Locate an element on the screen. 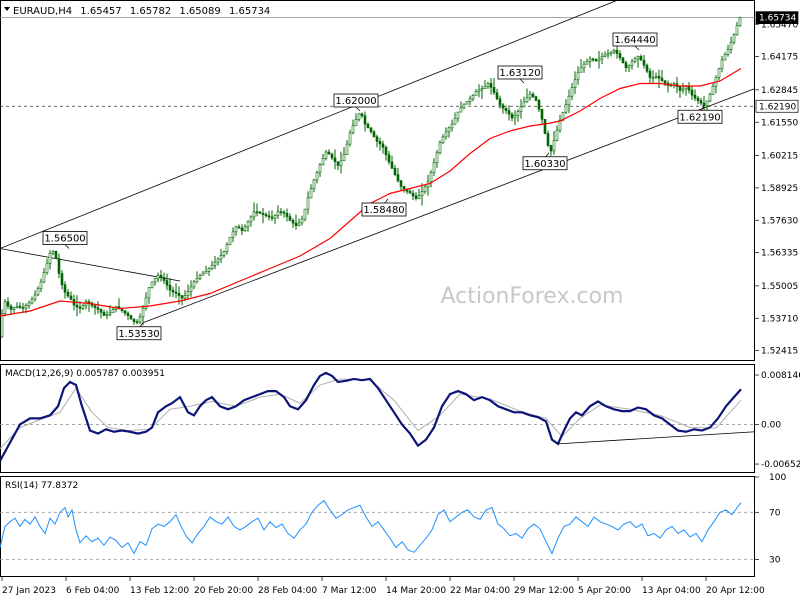 The width and height of the screenshot is (800, 600). close-value: 1.65734 is located at coordinates (249, 11).